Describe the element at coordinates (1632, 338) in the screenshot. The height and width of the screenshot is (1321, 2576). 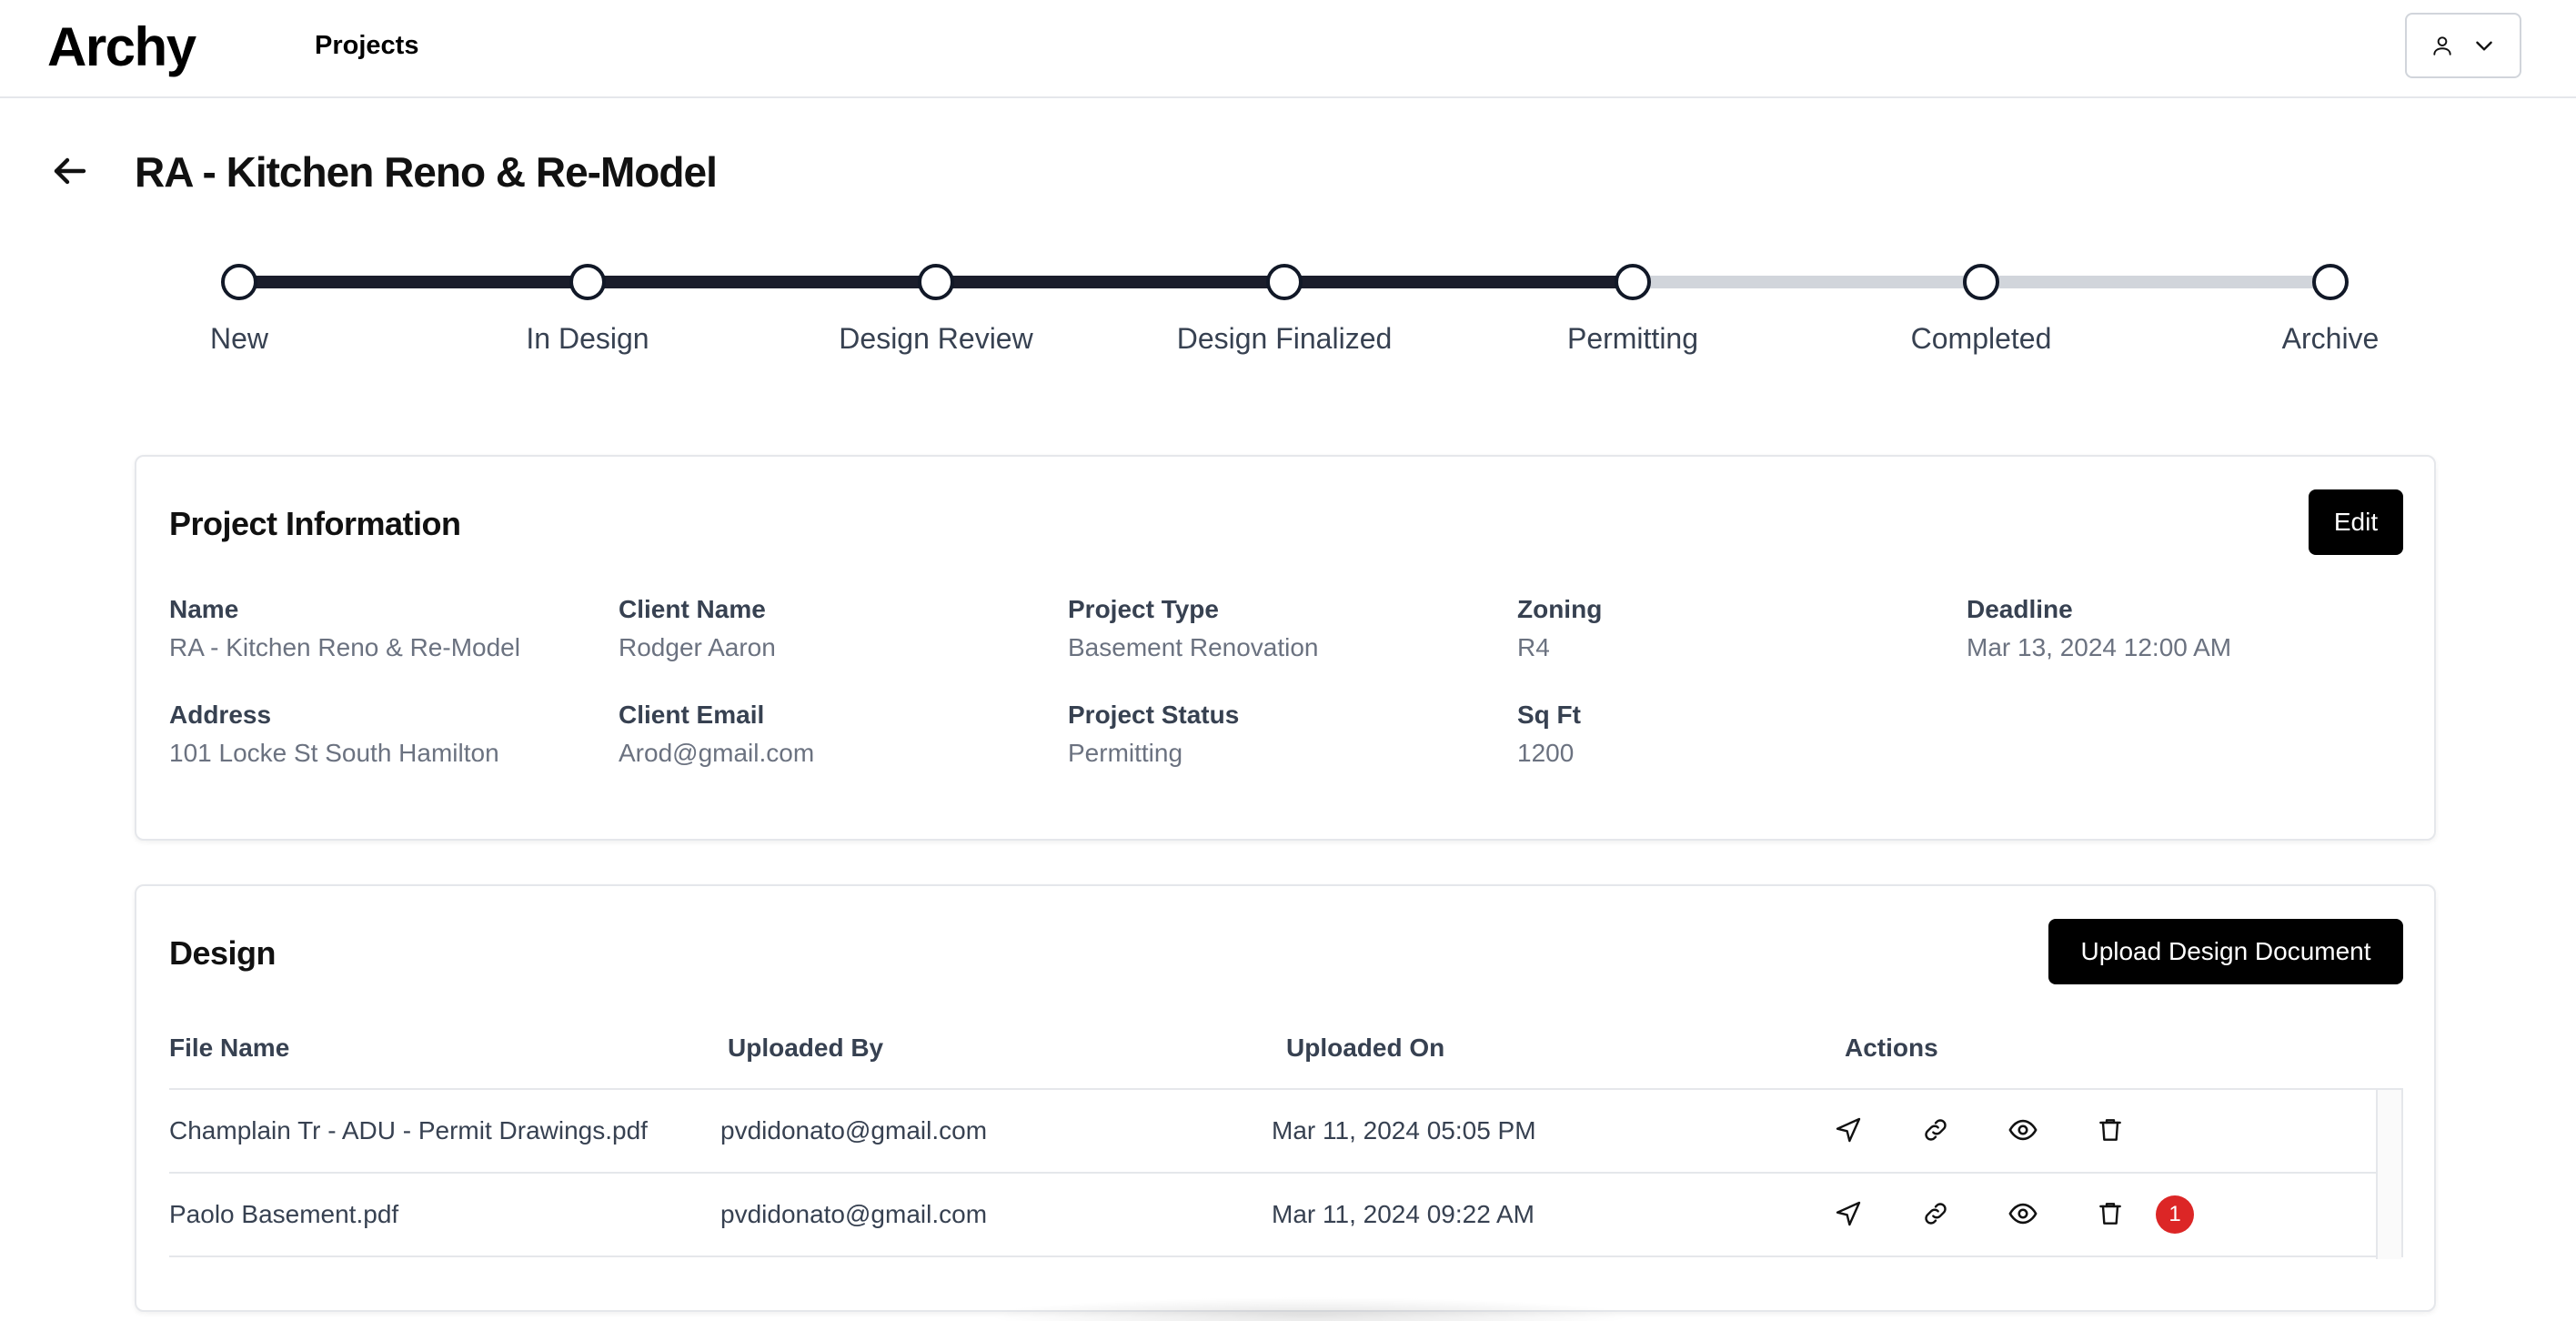
I see `step-label: Permitting` at that location.